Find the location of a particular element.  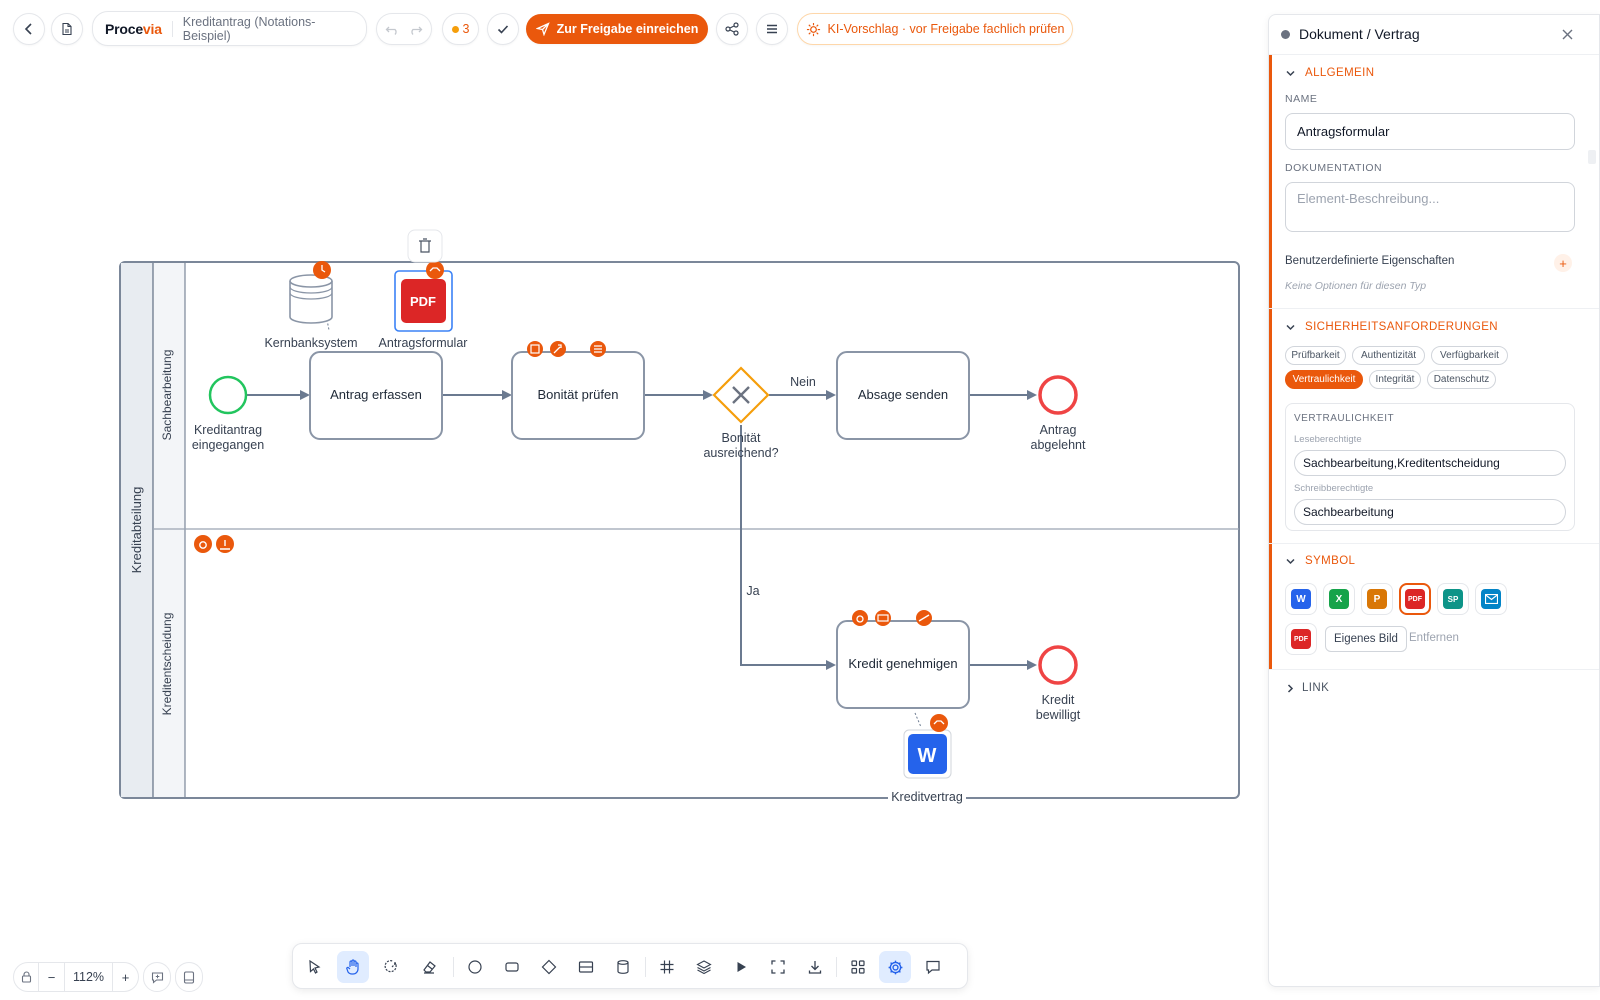

database-icon is located at coordinates (623, 967).